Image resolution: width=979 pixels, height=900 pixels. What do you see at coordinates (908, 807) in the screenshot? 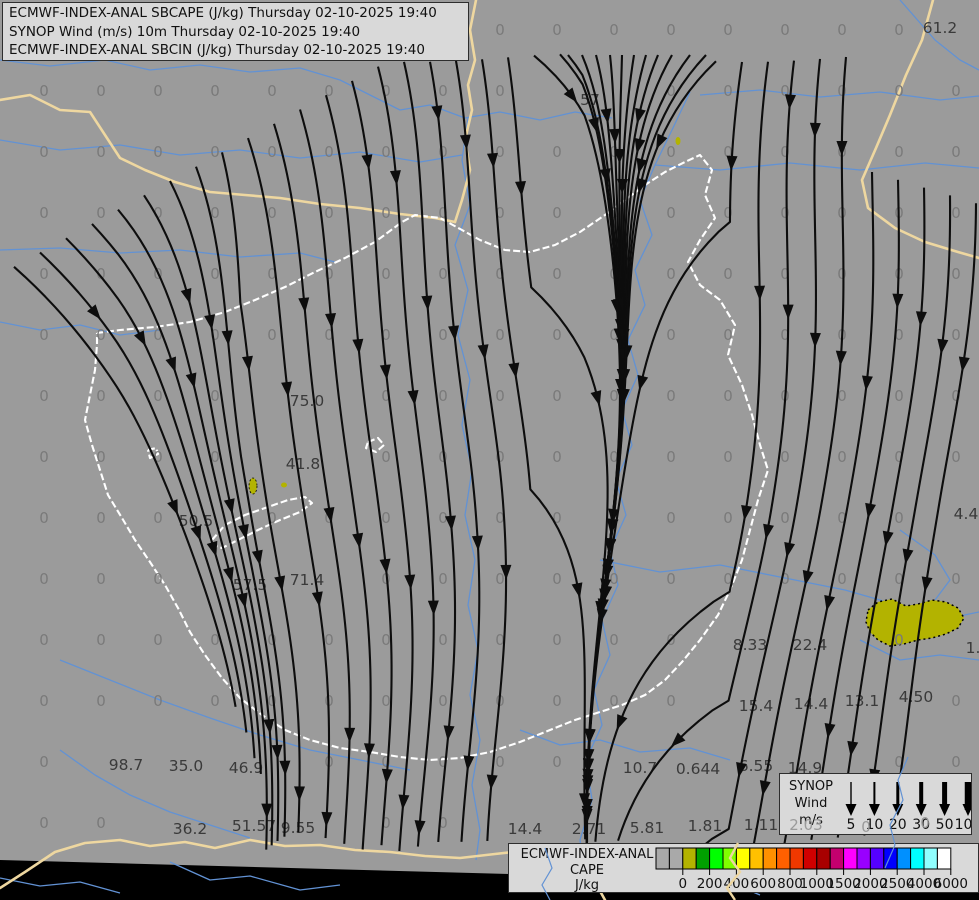
I see `wind-legend-arrows: 5 10 20 30 50100` at bounding box center [908, 807].